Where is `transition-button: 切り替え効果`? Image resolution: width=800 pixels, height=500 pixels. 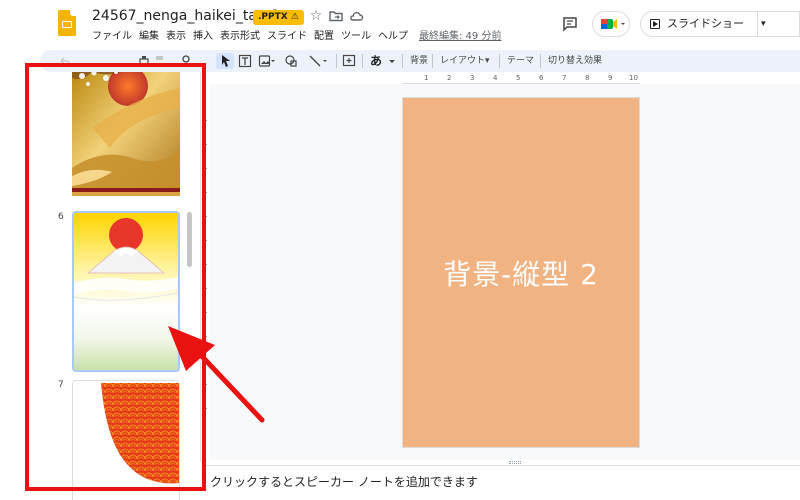 transition-button: 切り替え効果 is located at coordinates (575, 61).